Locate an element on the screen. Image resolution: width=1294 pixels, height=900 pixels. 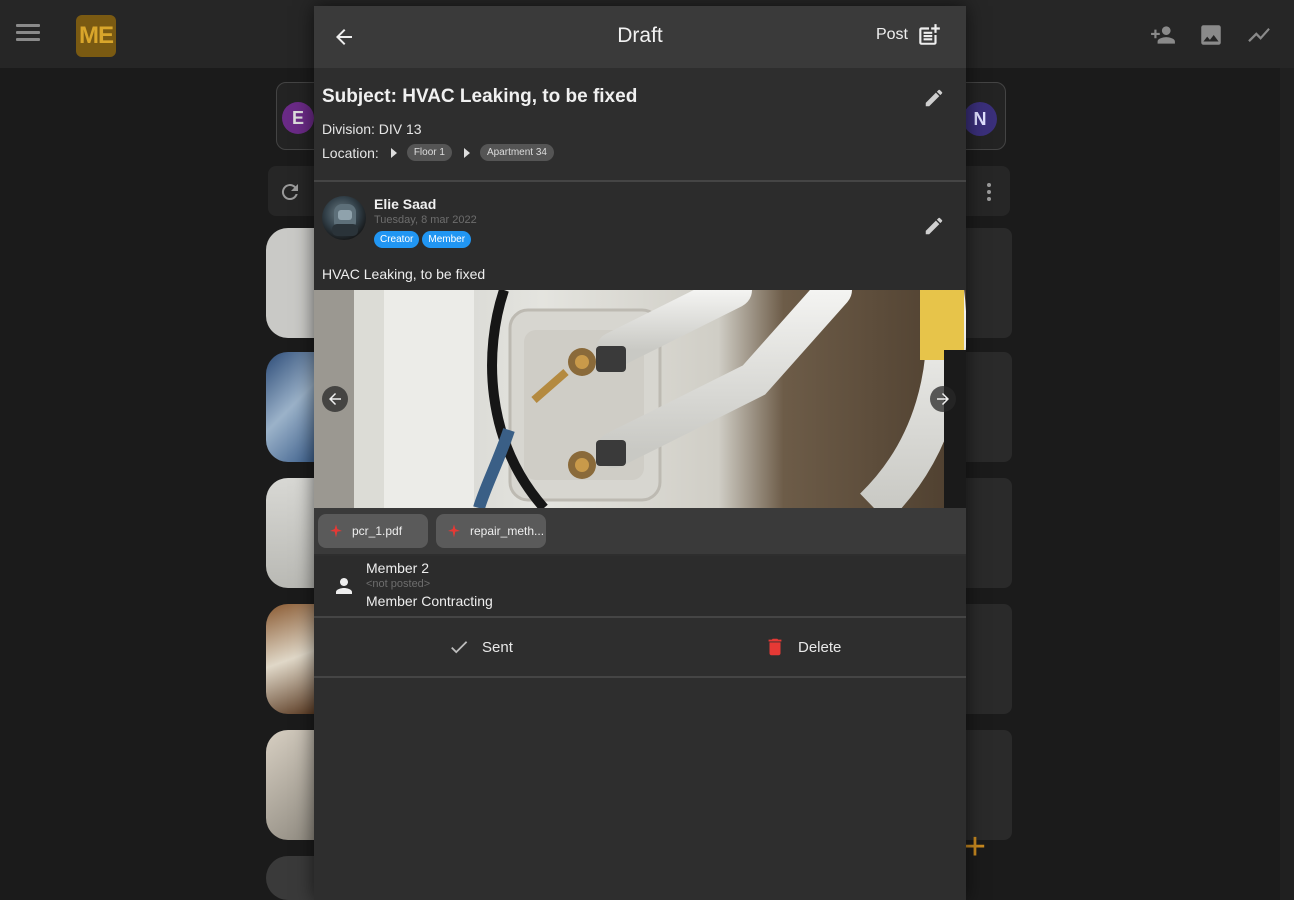
location-breadcrumb: Location: Floor 1 Apartment 34 is located at coordinates (438, 152).